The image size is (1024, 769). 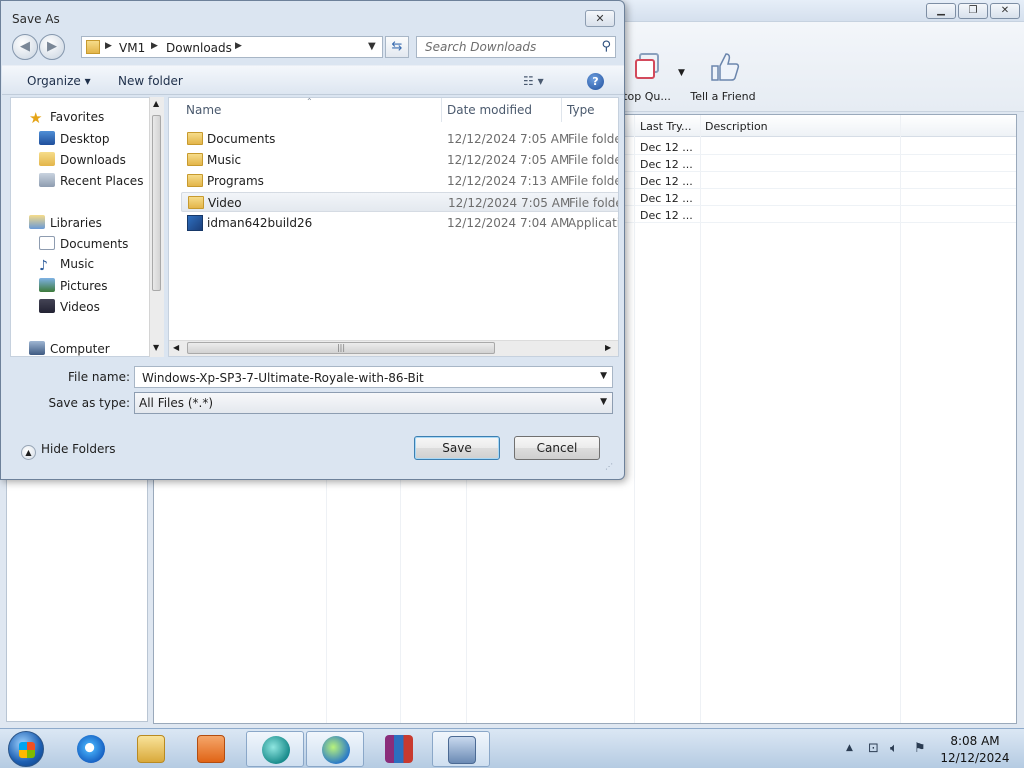 What do you see at coordinates (609, 466) in the screenshot?
I see `resize-grip-icon: ⋰` at bounding box center [609, 466].